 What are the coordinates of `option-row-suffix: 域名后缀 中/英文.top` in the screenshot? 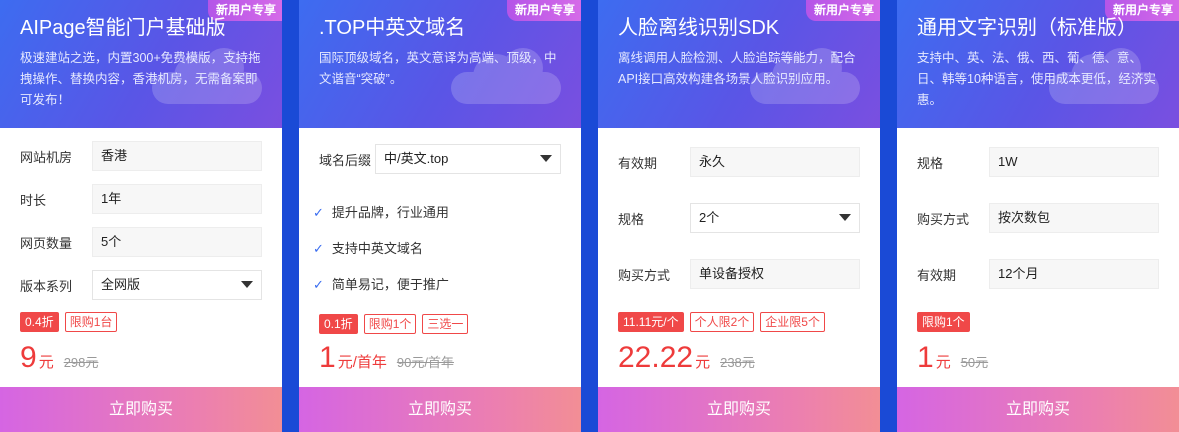 It's located at (440, 159).